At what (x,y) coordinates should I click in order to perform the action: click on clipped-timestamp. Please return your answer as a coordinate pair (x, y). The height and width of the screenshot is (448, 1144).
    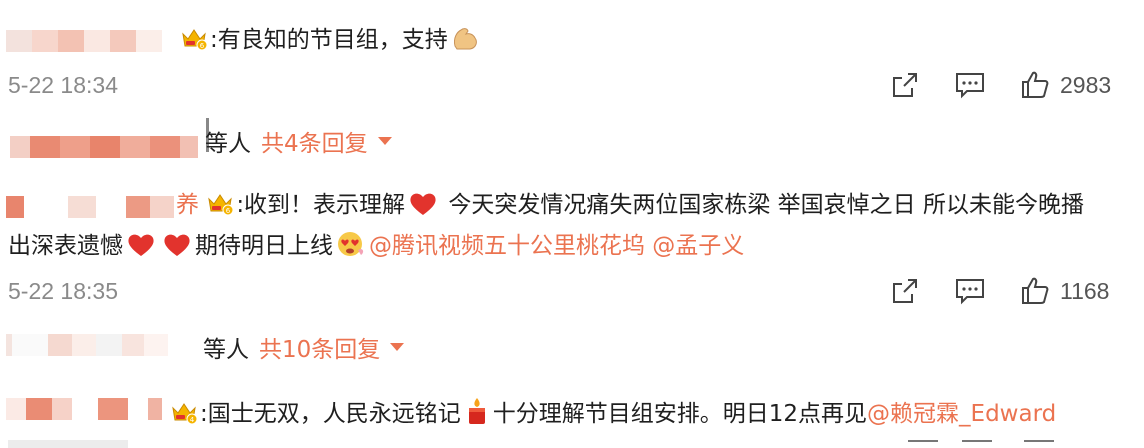
    Looking at the image, I should click on (68, 444).